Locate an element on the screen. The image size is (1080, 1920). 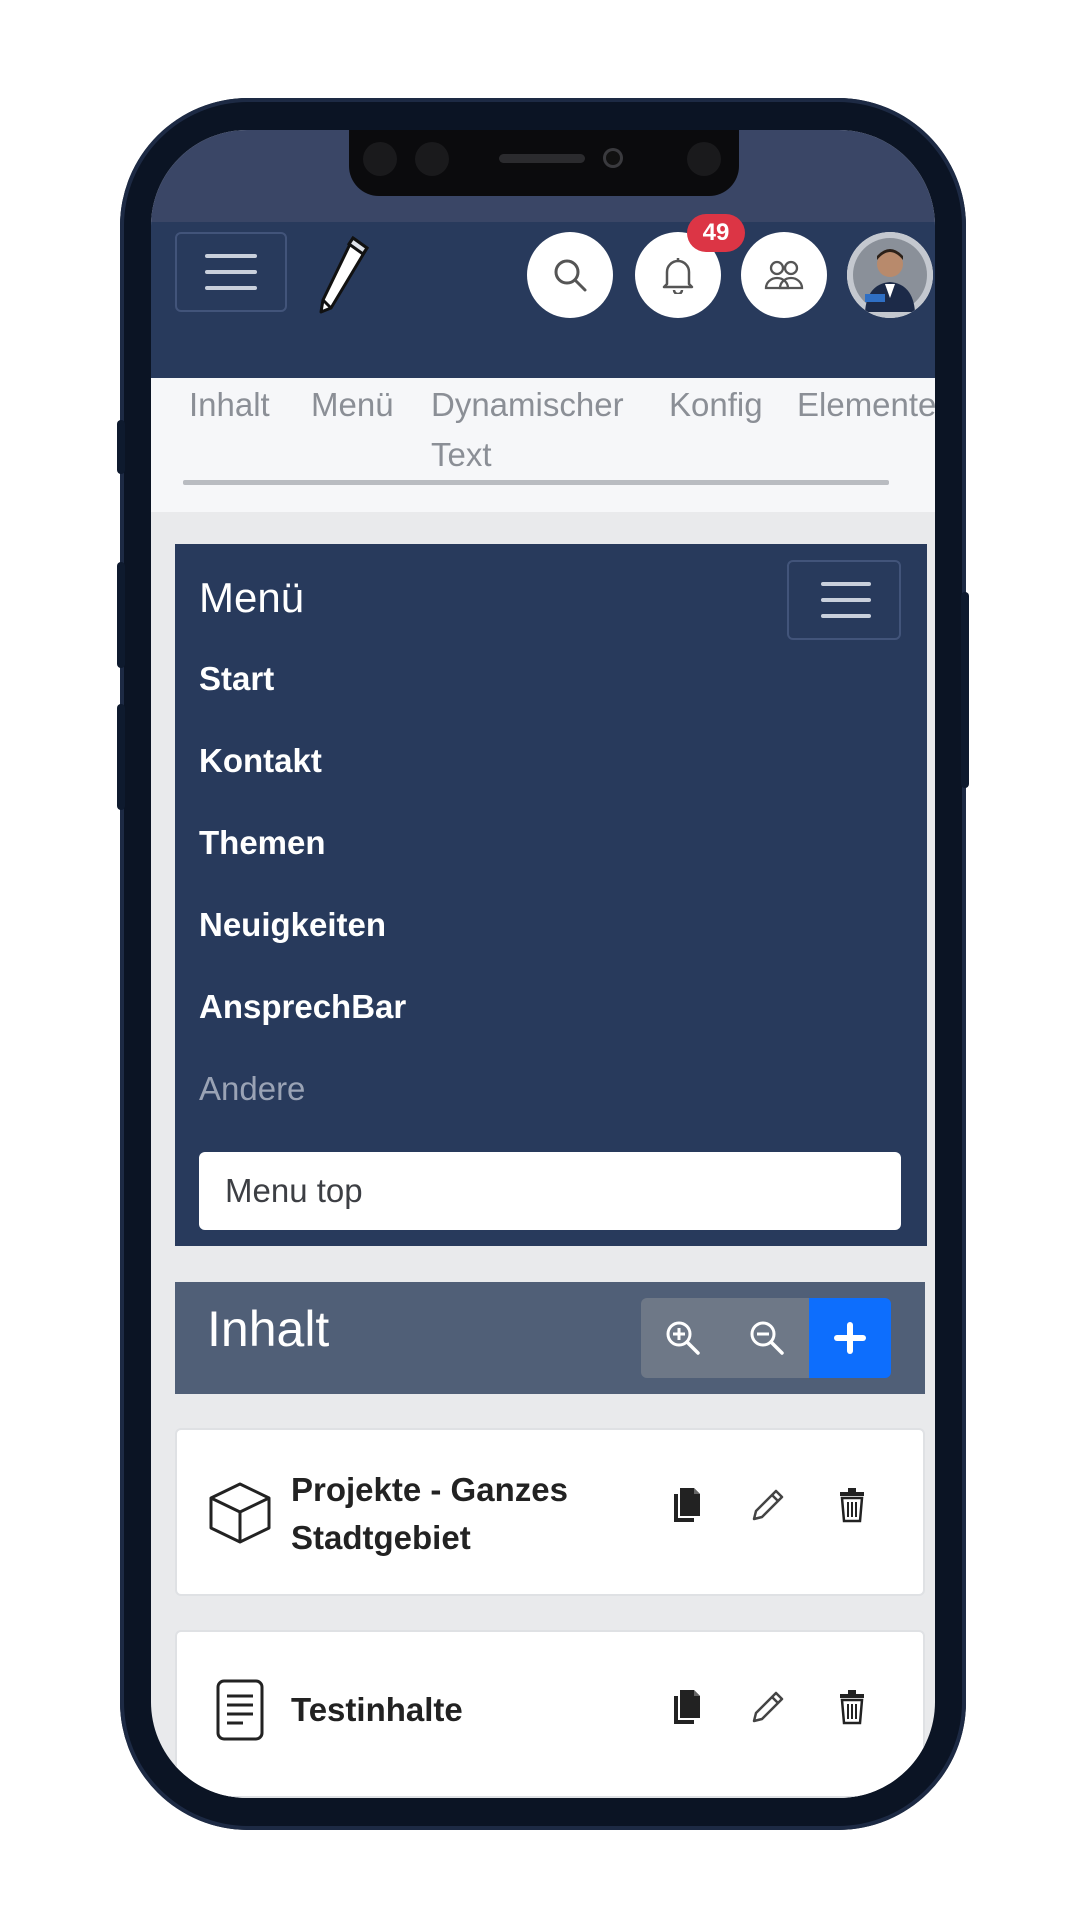
add-content-button is located at coordinates (850, 1338).